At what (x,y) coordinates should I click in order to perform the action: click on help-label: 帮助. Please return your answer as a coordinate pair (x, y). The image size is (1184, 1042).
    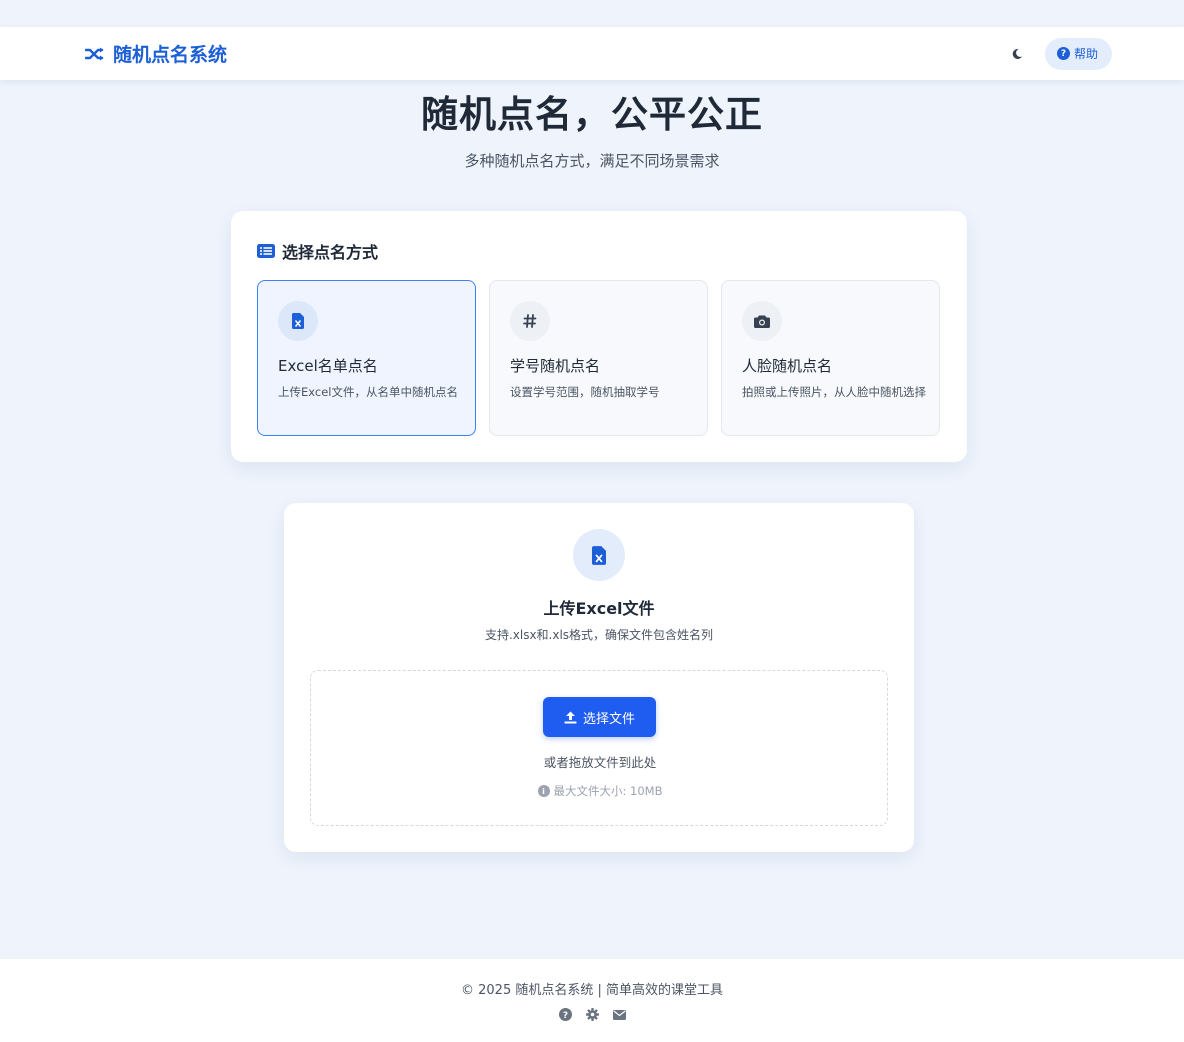
    Looking at the image, I should click on (1085, 54).